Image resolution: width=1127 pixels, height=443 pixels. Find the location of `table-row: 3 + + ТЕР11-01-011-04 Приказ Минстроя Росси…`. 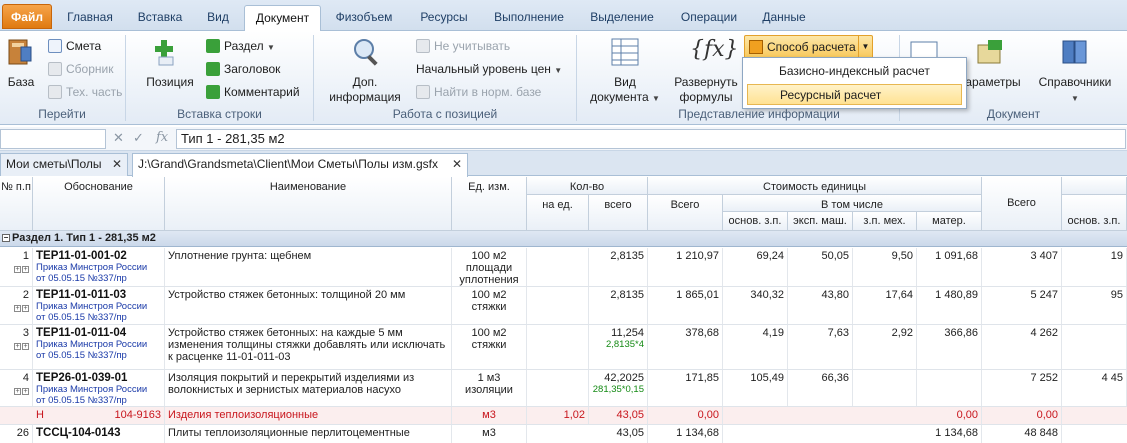

table-row: 3 + + ТЕР11-01-011-04 Приказ Минстроя Росси… is located at coordinates (563, 347).